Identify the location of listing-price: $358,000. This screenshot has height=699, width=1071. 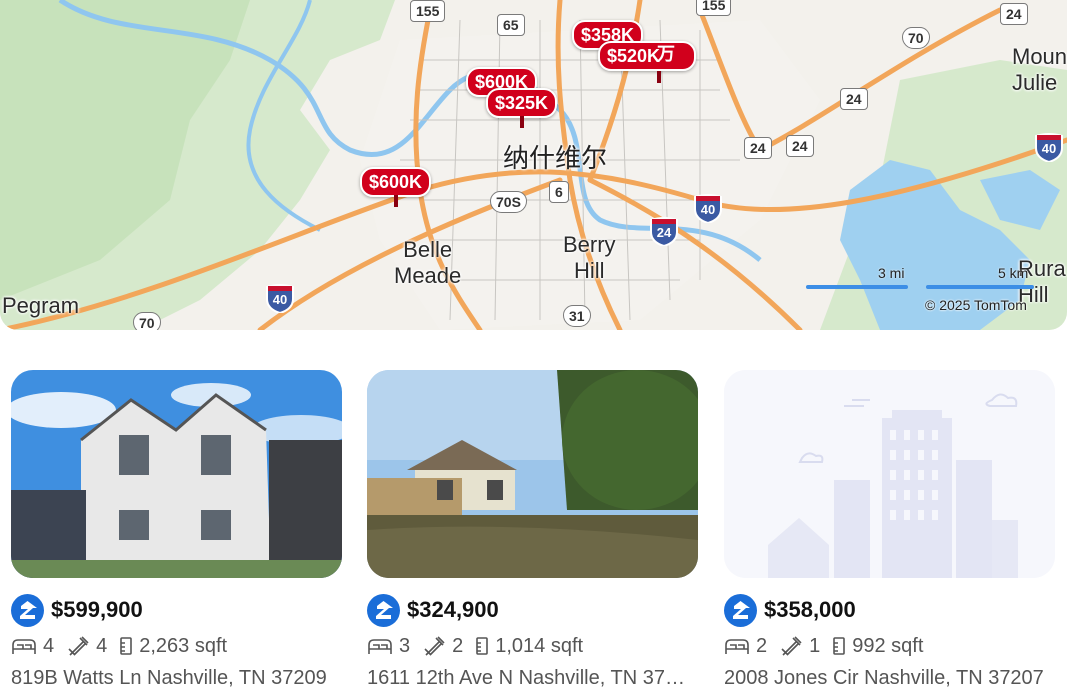
(810, 609).